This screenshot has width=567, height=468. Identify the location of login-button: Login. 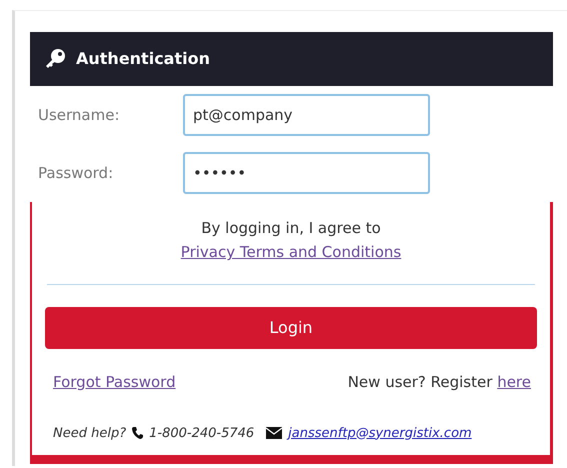
(291, 328).